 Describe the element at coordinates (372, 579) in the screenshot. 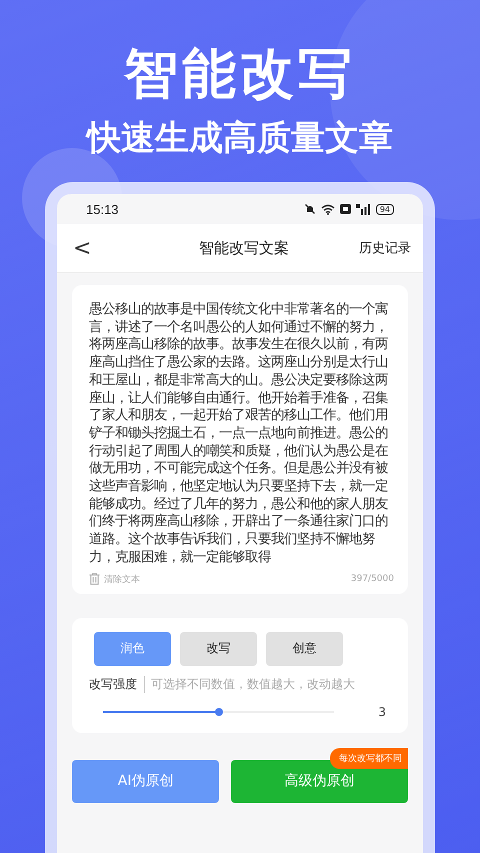

I see `character-count: 397/5000` at that location.